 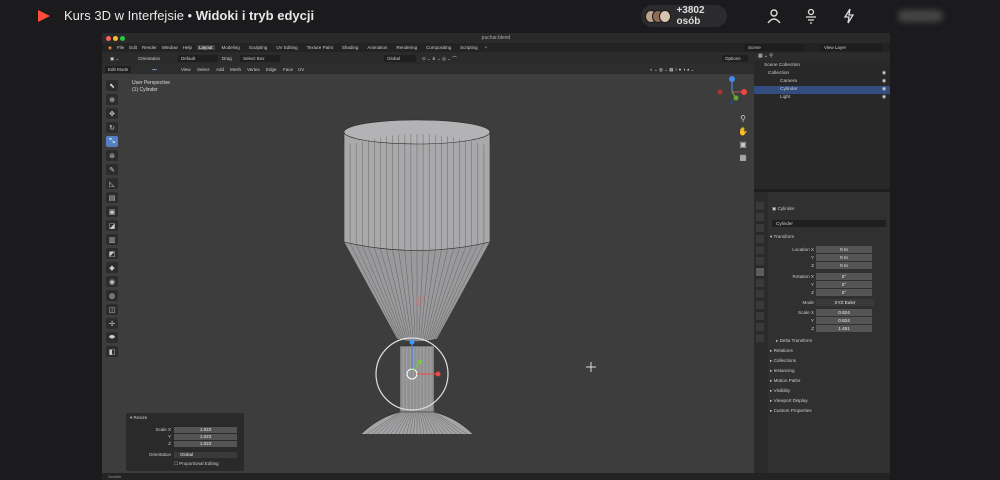 What do you see at coordinates (438, 47) in the screenshot?
I see `tab-compositing: Compositing` at bounding box center [438, 47].